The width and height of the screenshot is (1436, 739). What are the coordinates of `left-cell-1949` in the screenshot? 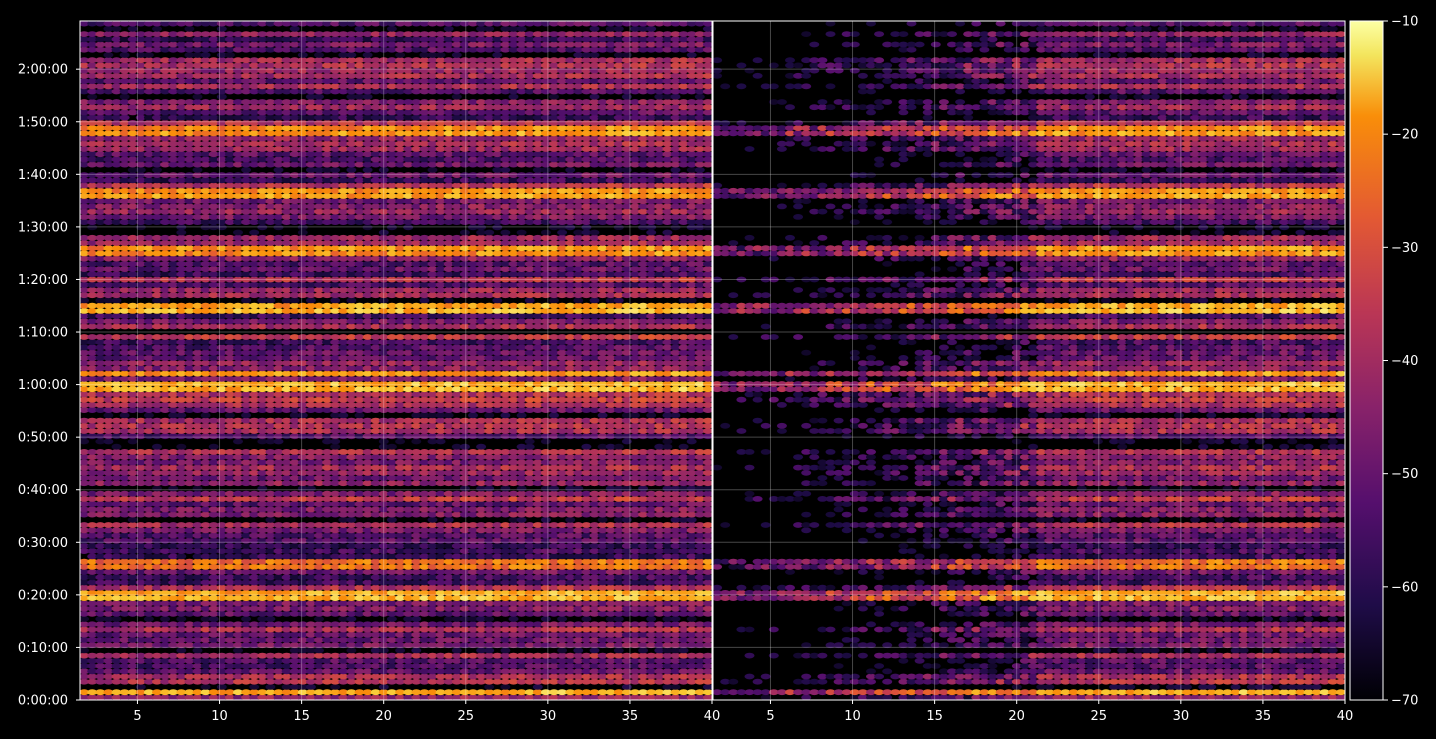 It's located at (707, 561).